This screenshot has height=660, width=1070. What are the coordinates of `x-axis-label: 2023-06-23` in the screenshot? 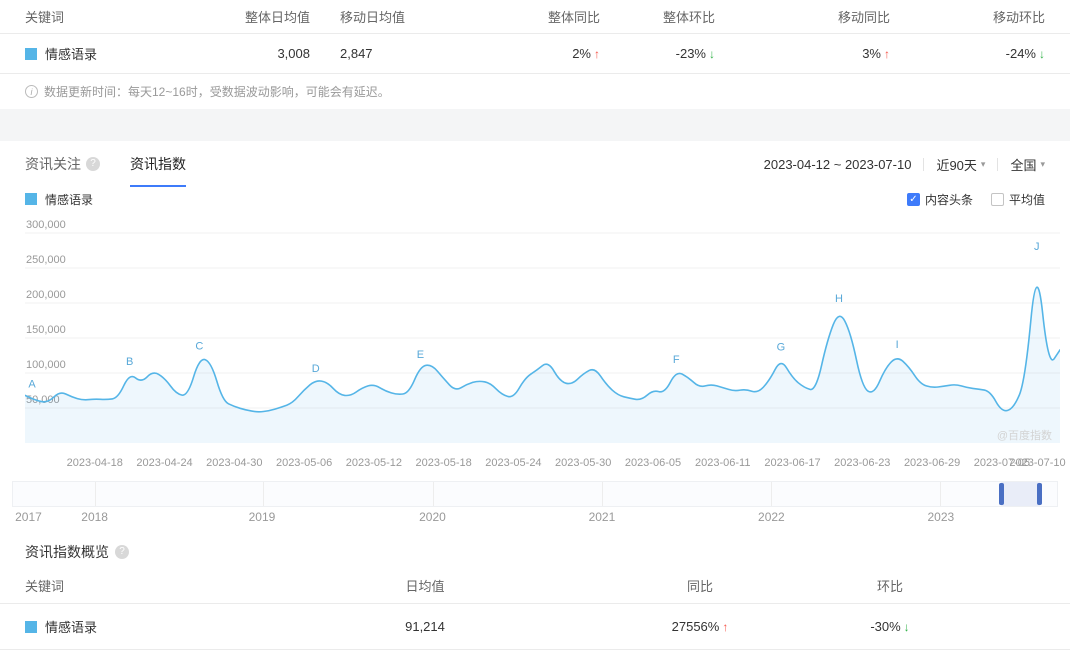 It's located at (862, 463).